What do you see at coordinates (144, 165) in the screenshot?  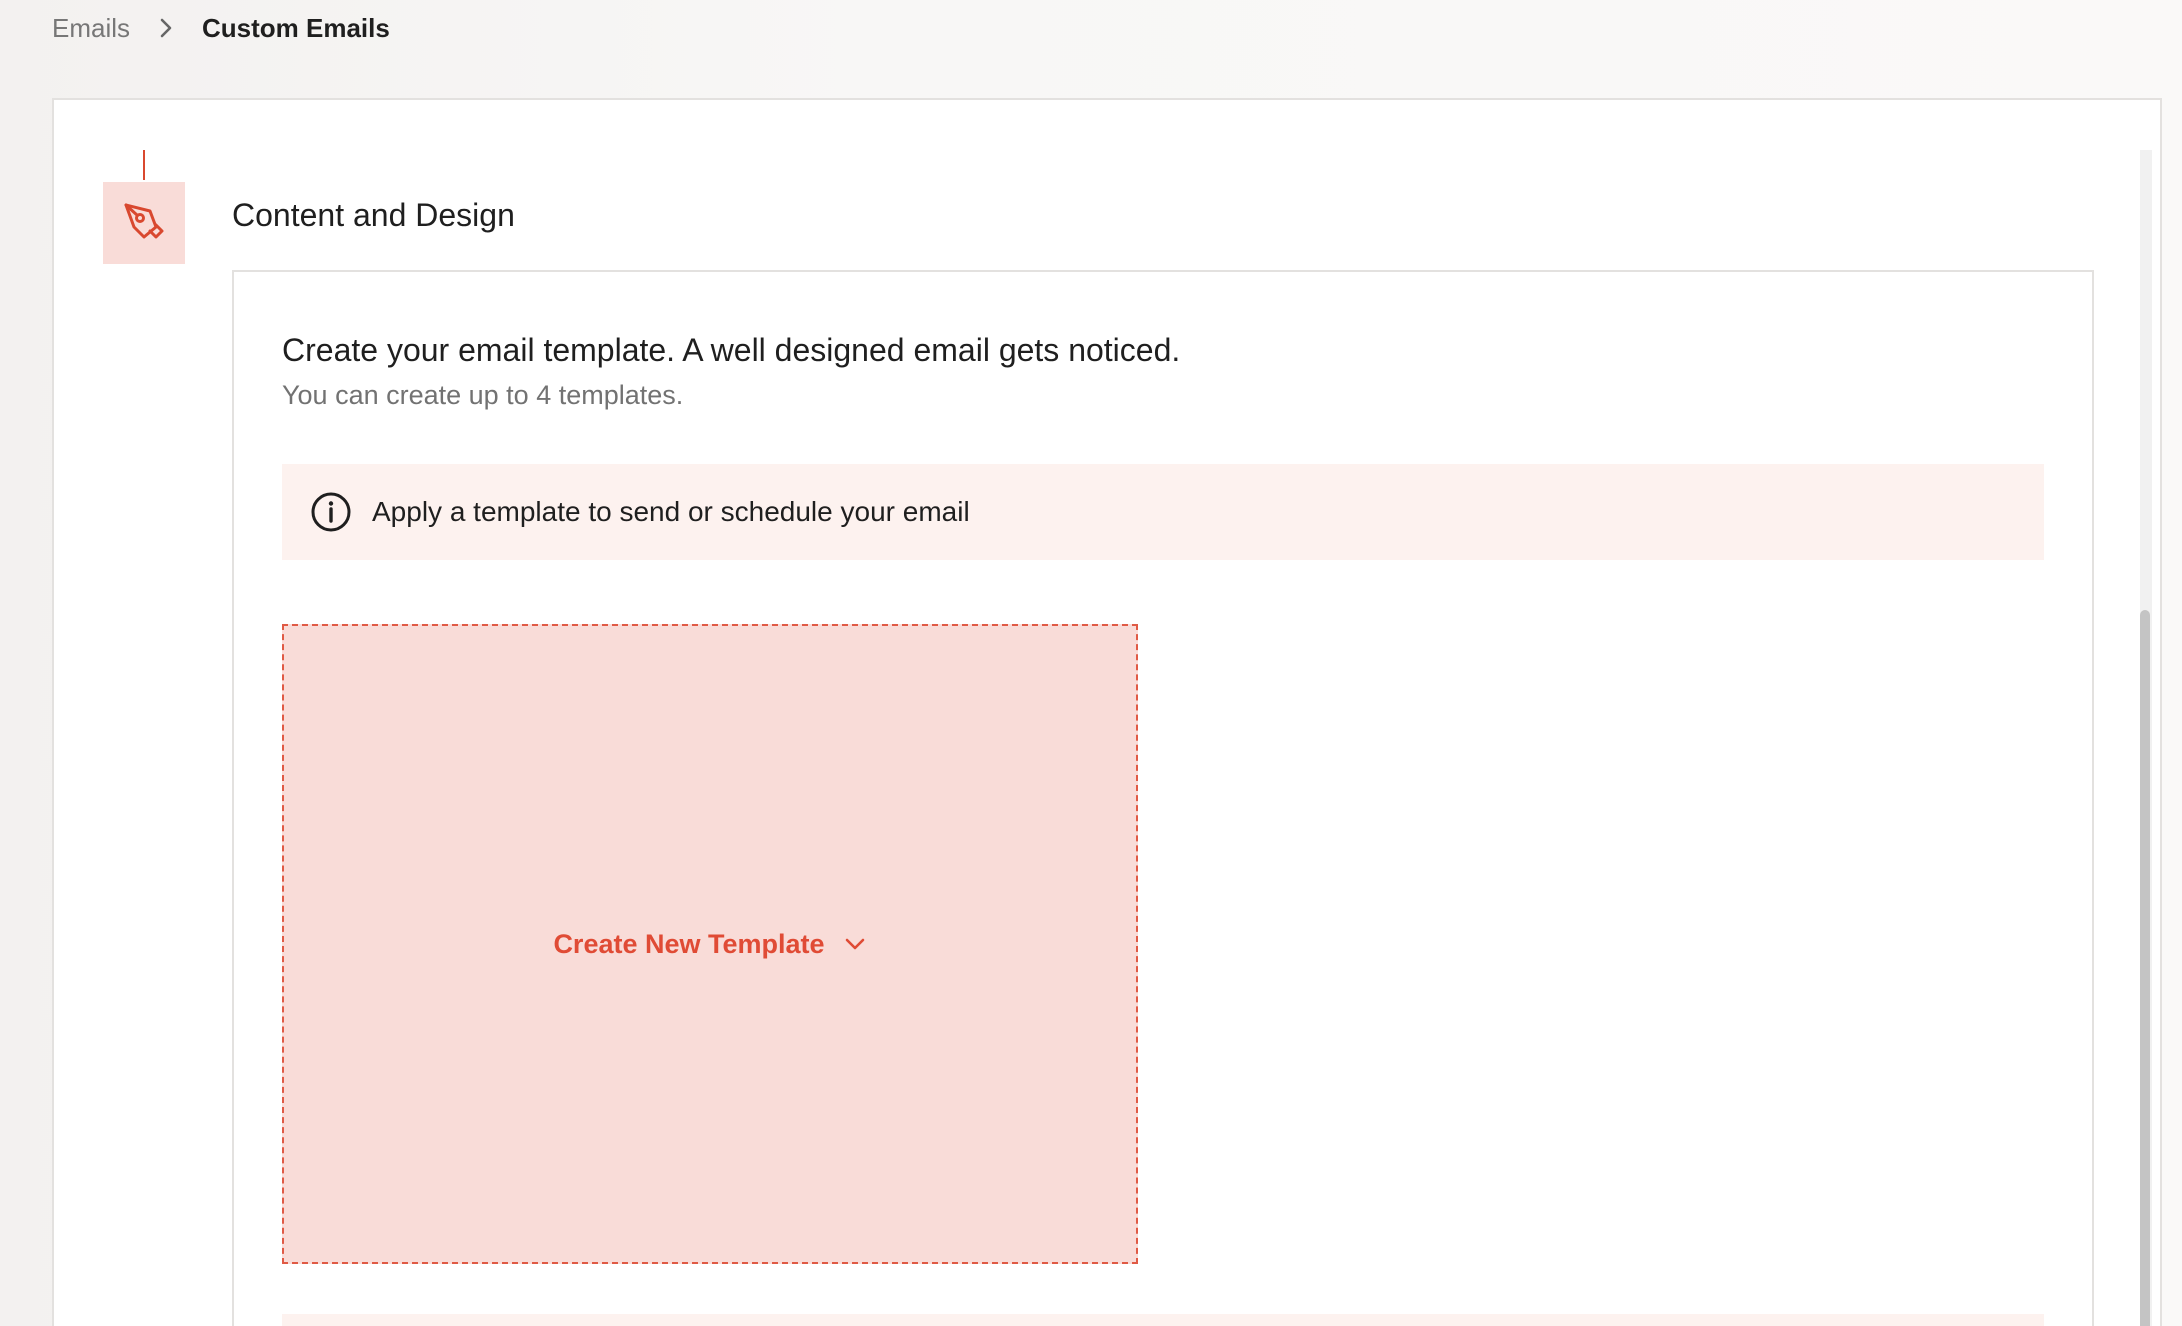 I see `step-timeline-line` at bounding box center [144, 165].